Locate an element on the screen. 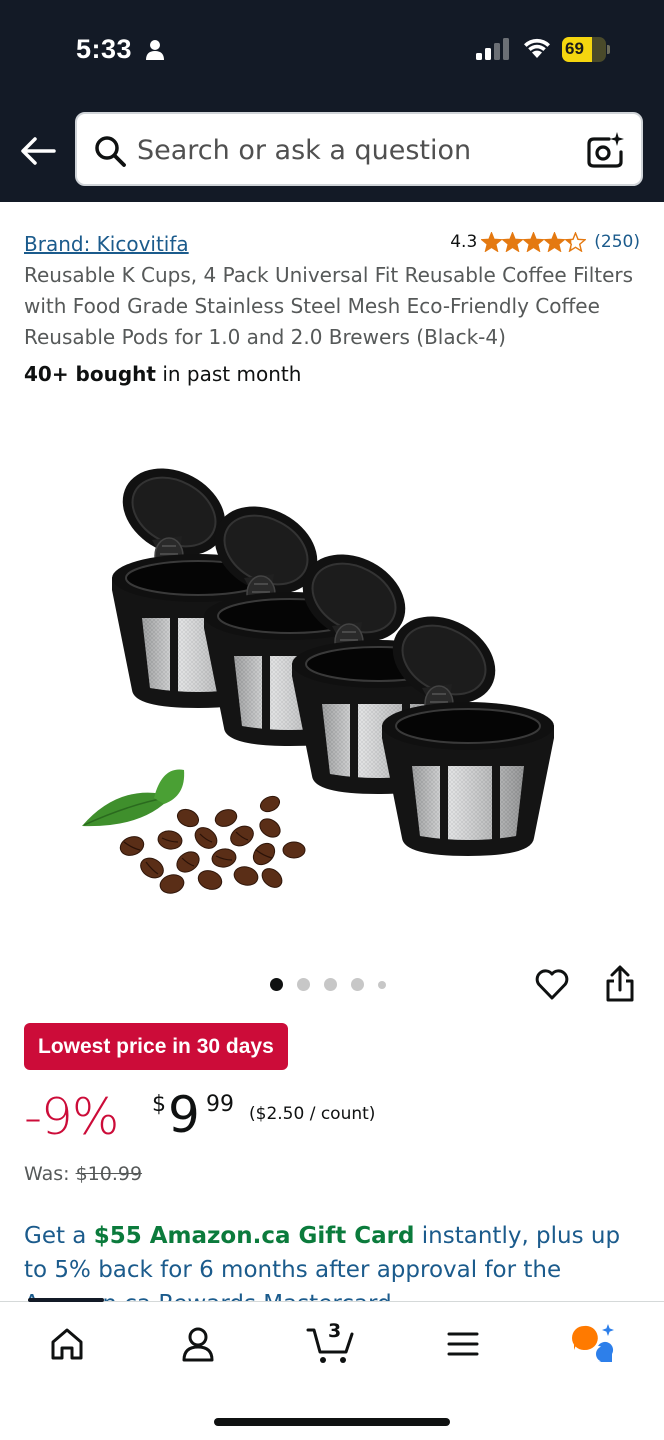  status-time: 5:33 is located at coordinates (104, 49).